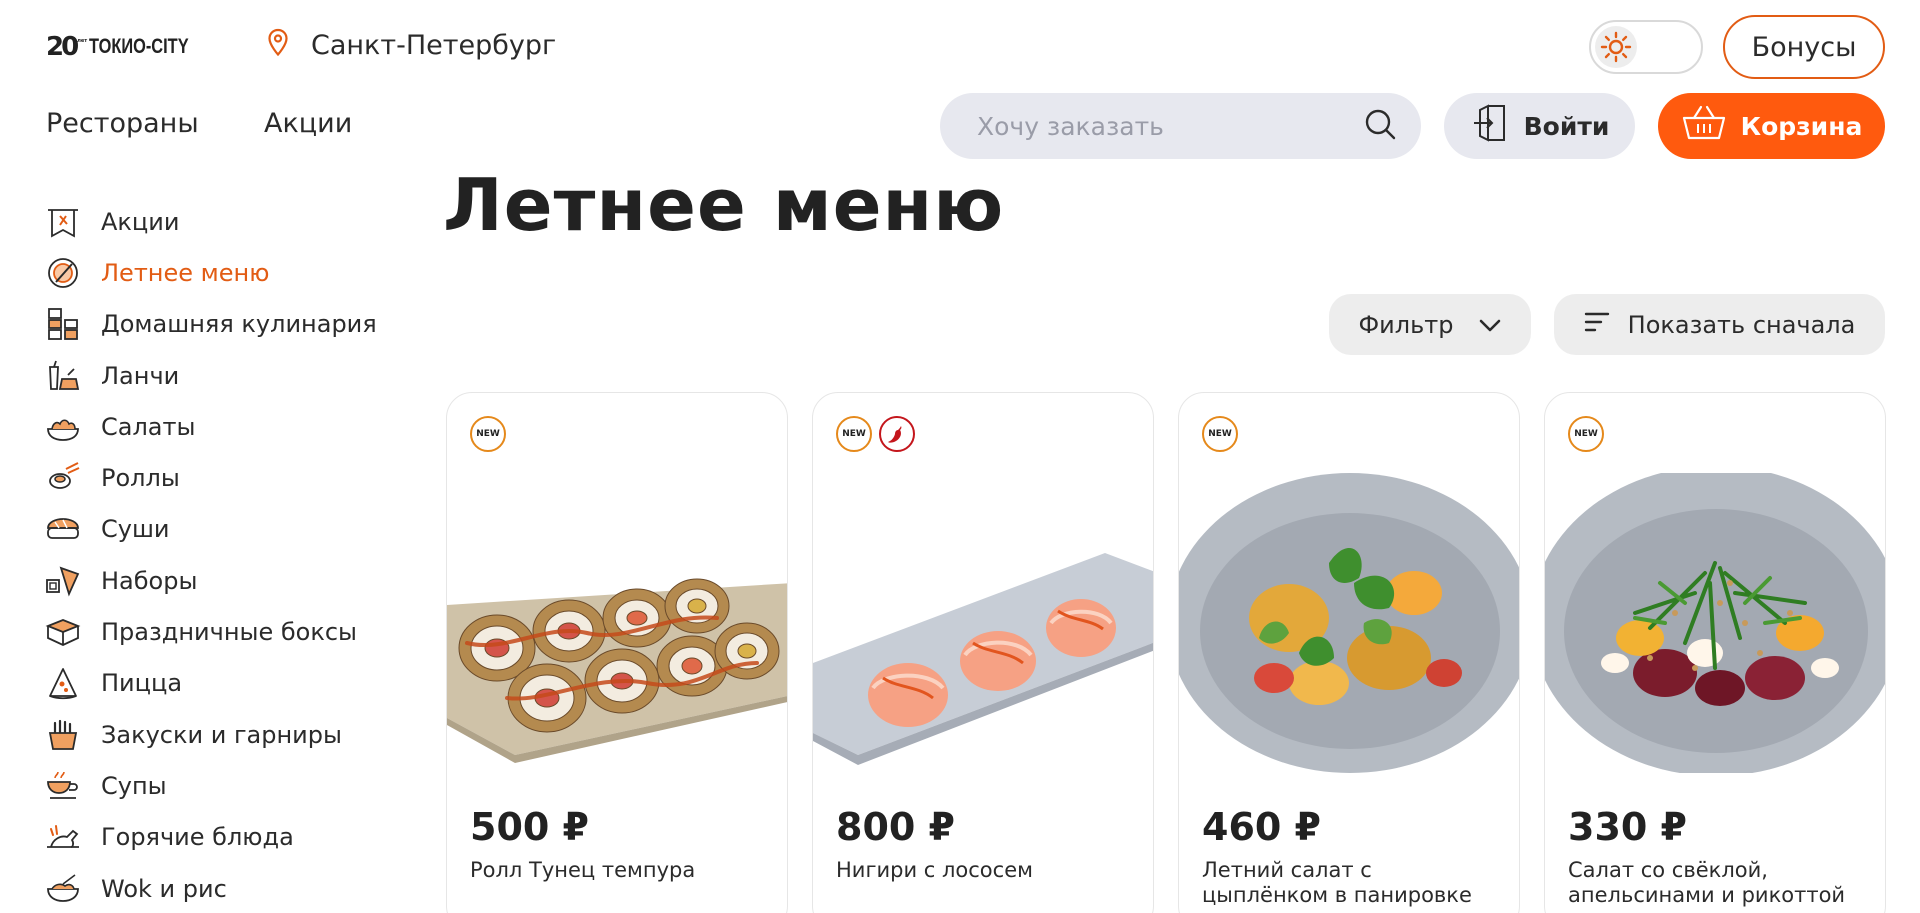  I want to click on product-price: 800 ₽, so click(895, 827).